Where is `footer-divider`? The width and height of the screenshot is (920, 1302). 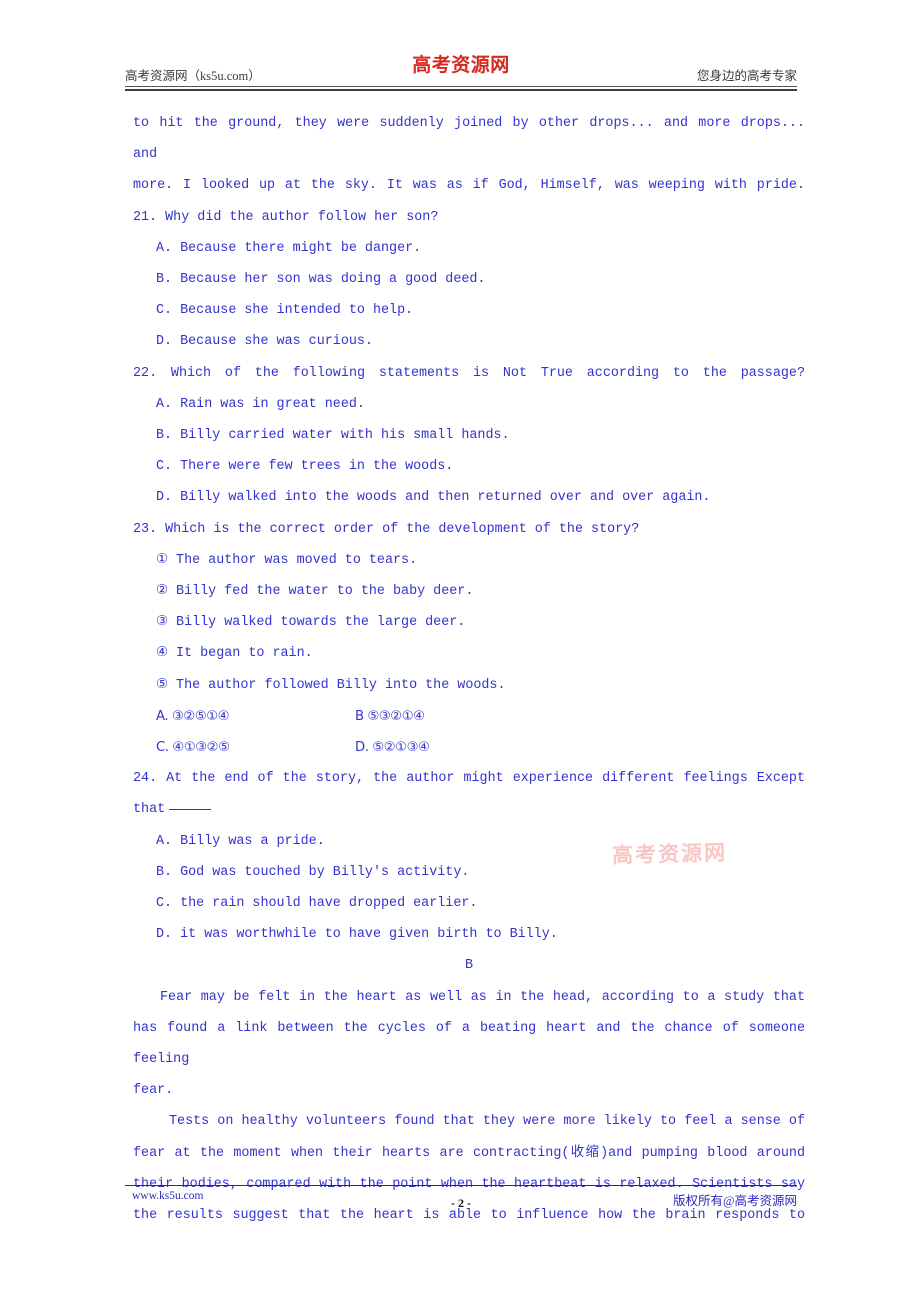
footer-divider is located at coordinates (461, 1185).